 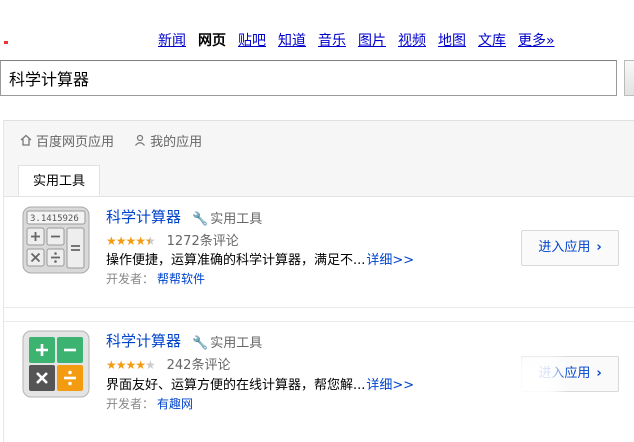 What do you see at coordinates (393, 41) in the screenshot?
I see `top-nav: 新闻 网页 贴吧 知道 音乐 图片 视频 地图 文库 更多»` at bounding box center [393, 41].